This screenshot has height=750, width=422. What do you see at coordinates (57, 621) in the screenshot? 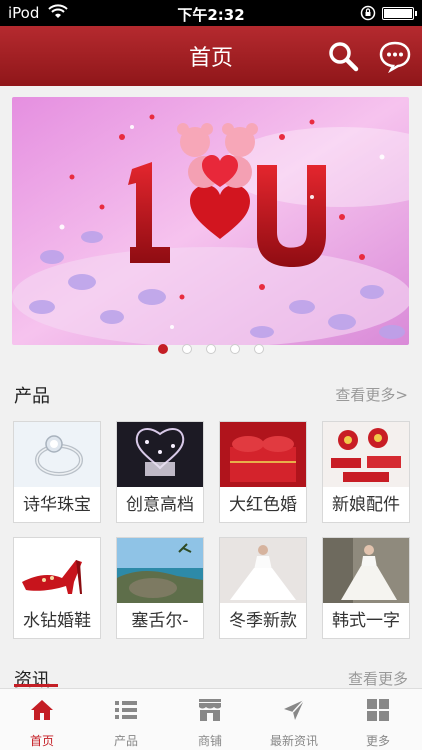
I see `product-caption: 水钻婚鞋` at bounding box center [57, 621].